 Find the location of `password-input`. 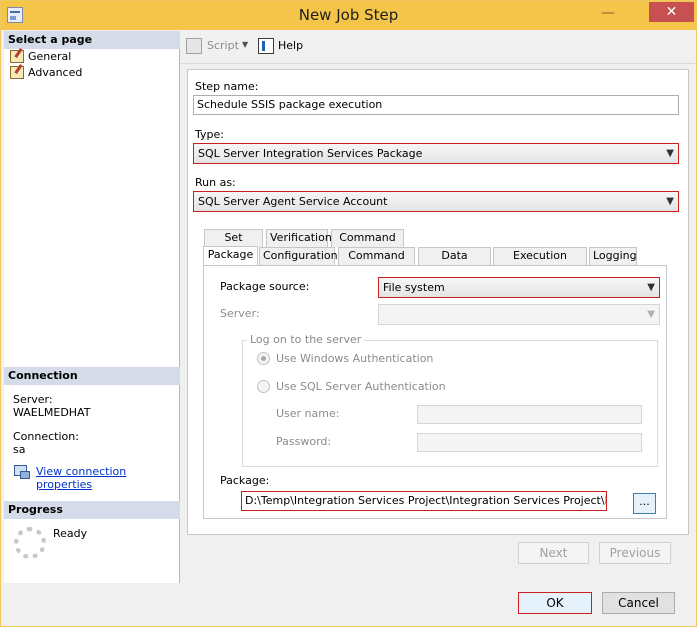

password-input is located at coordinates (529, 442).